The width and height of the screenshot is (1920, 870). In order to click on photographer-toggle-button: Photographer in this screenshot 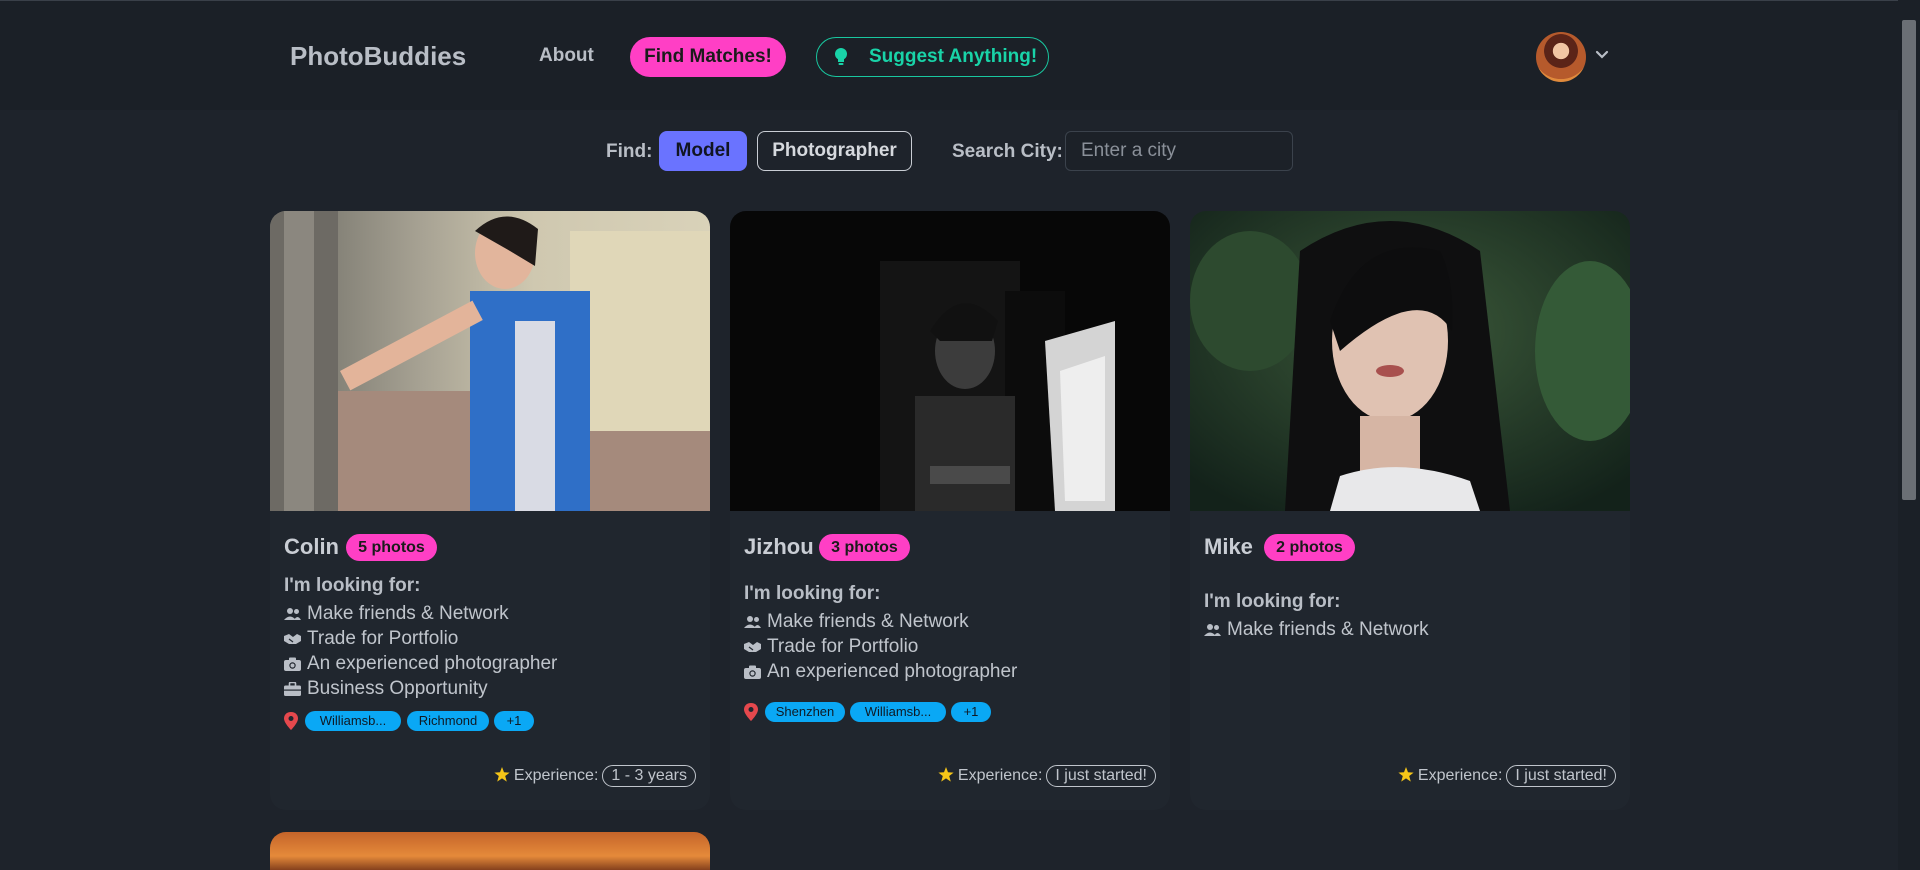, I will do `click(834, 151)`.